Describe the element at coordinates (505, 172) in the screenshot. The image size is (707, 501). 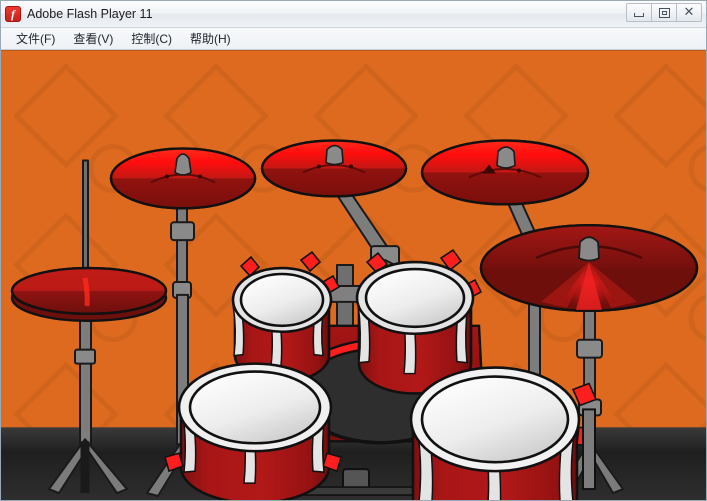
I see `crash-cymbal-right` at that location.